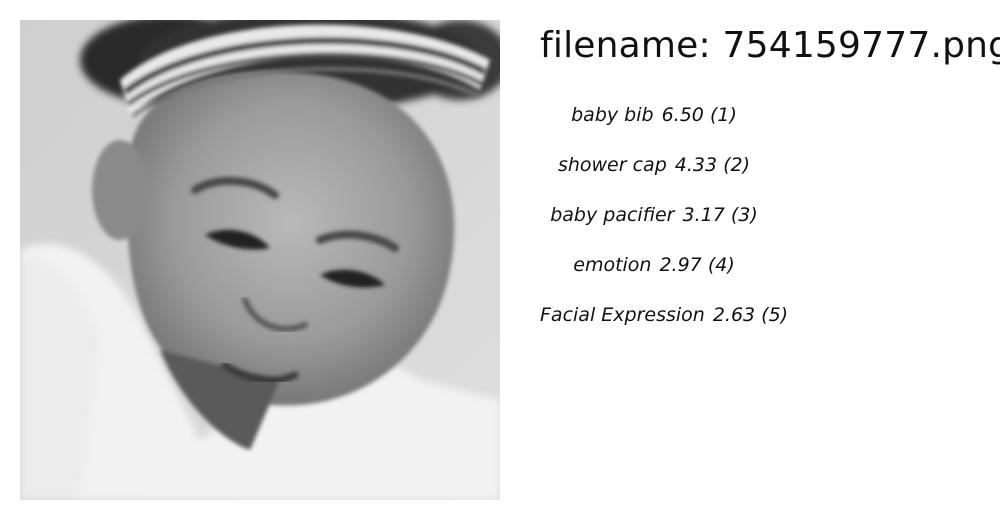  What do you see at coordinates (612, 265) in the screenshot?
I see `label-name: emotion` at bounding box center [612, 265].